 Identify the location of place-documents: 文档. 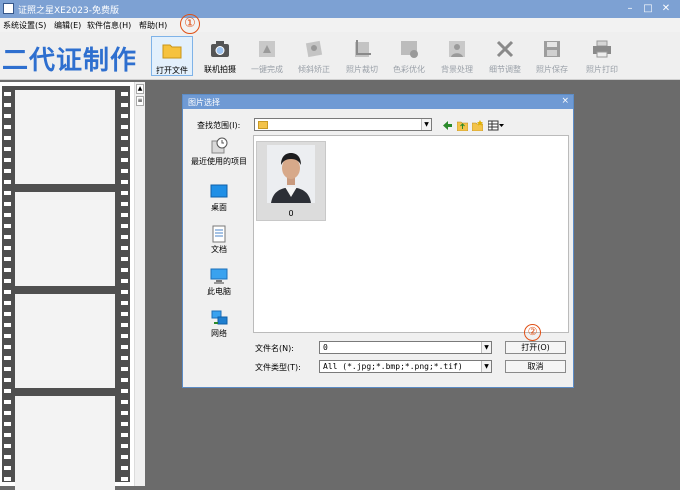
(219, 245).